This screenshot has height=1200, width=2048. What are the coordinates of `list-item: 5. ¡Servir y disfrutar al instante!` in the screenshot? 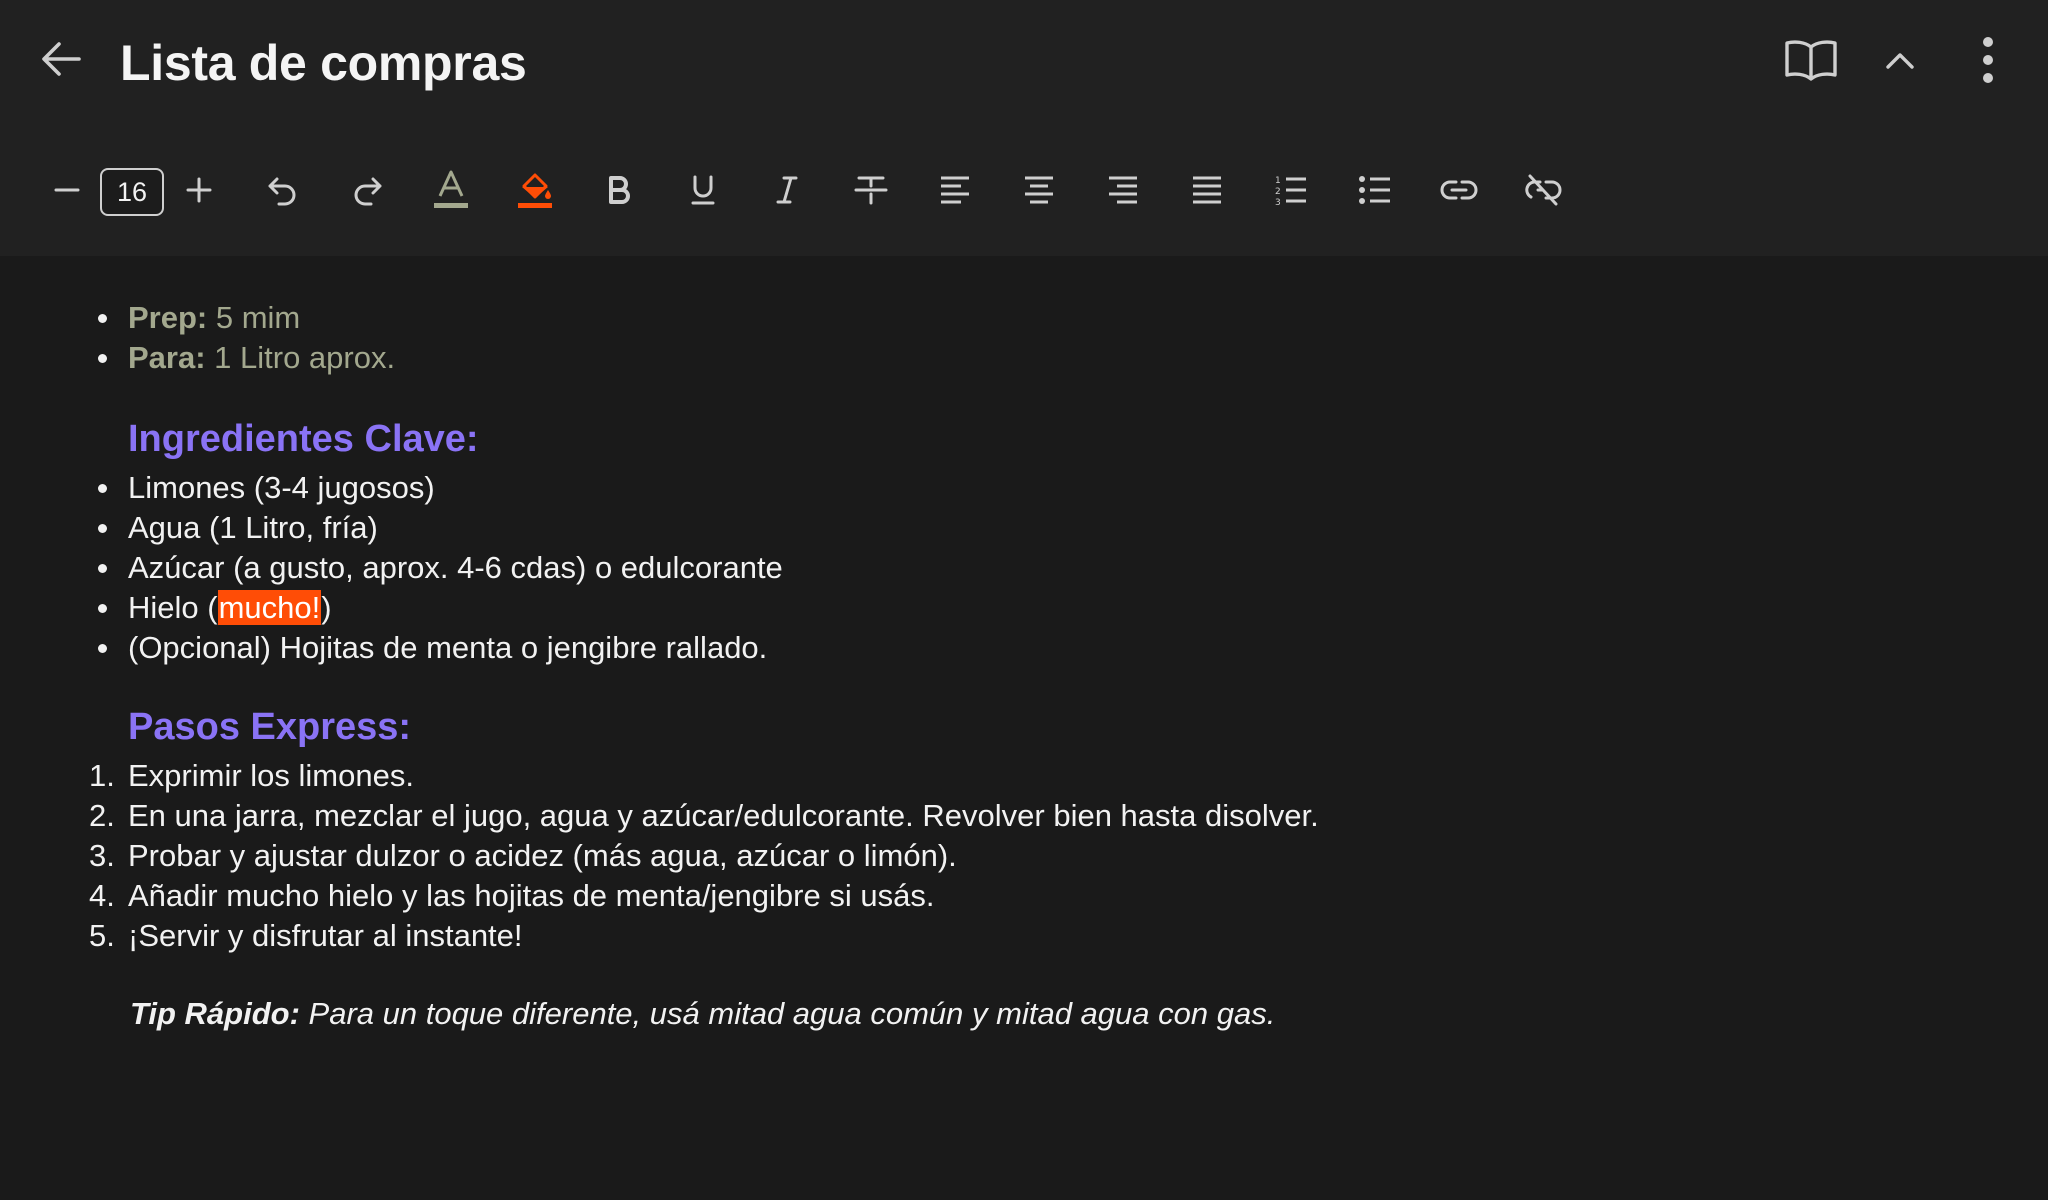 It's located at (704, 936).